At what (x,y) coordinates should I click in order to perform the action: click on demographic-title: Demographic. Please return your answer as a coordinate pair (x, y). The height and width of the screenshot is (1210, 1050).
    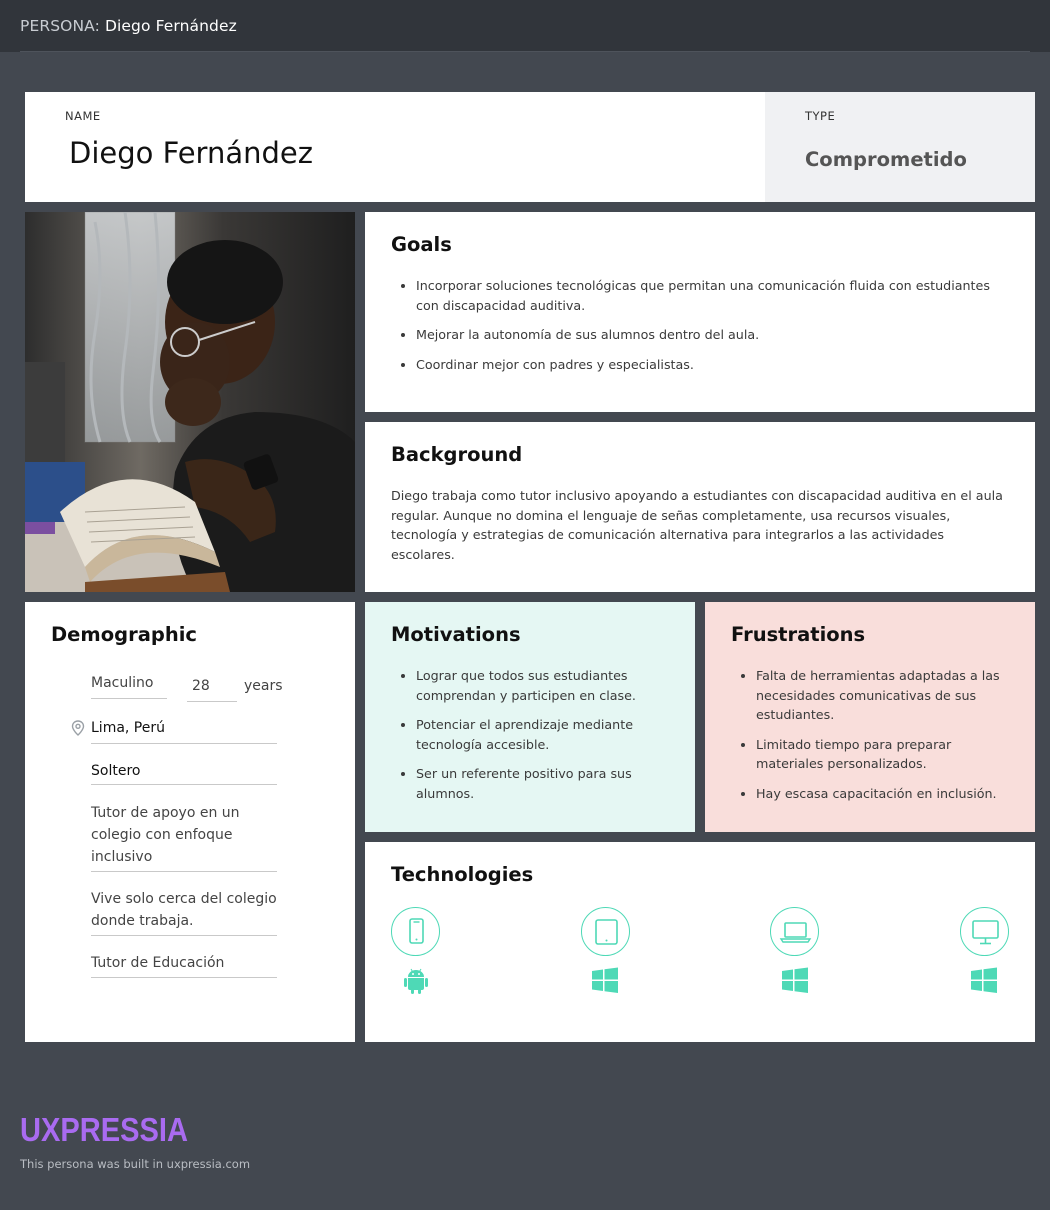
    Looking at the image, I should click on (124, 634).